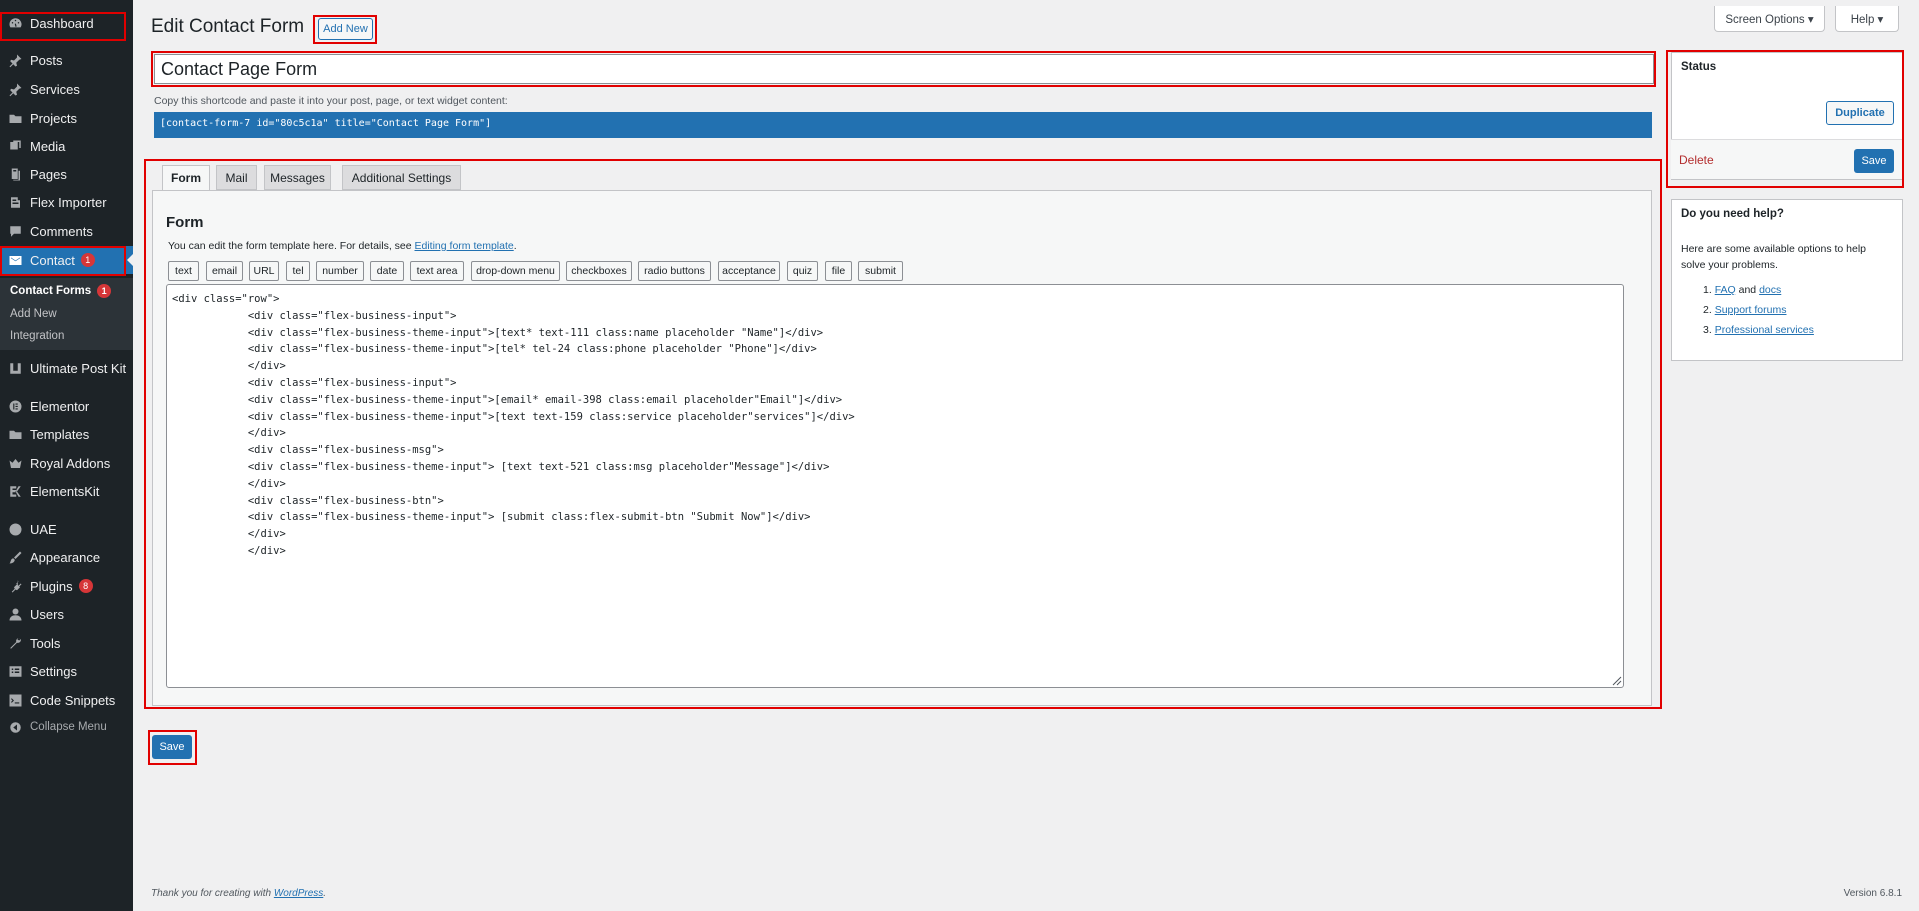 The height and width of the screenshot is (911, 1919). I want to click on page-title: Edit Contact Form, so click(228, 26).